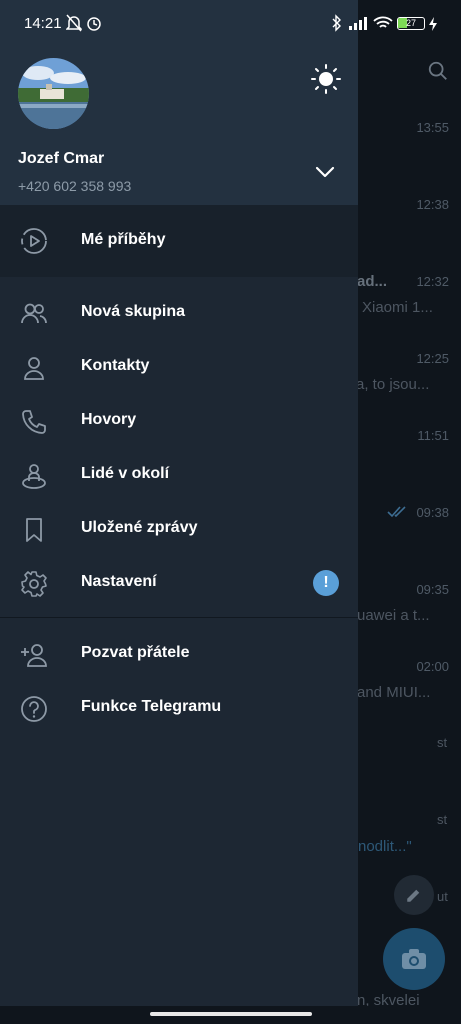 This screenshot has height=1024, width=461. Describe the element at coordinates (75, 186) in the screenshot. I see `user-phone: +420 602 358 993` at that location.